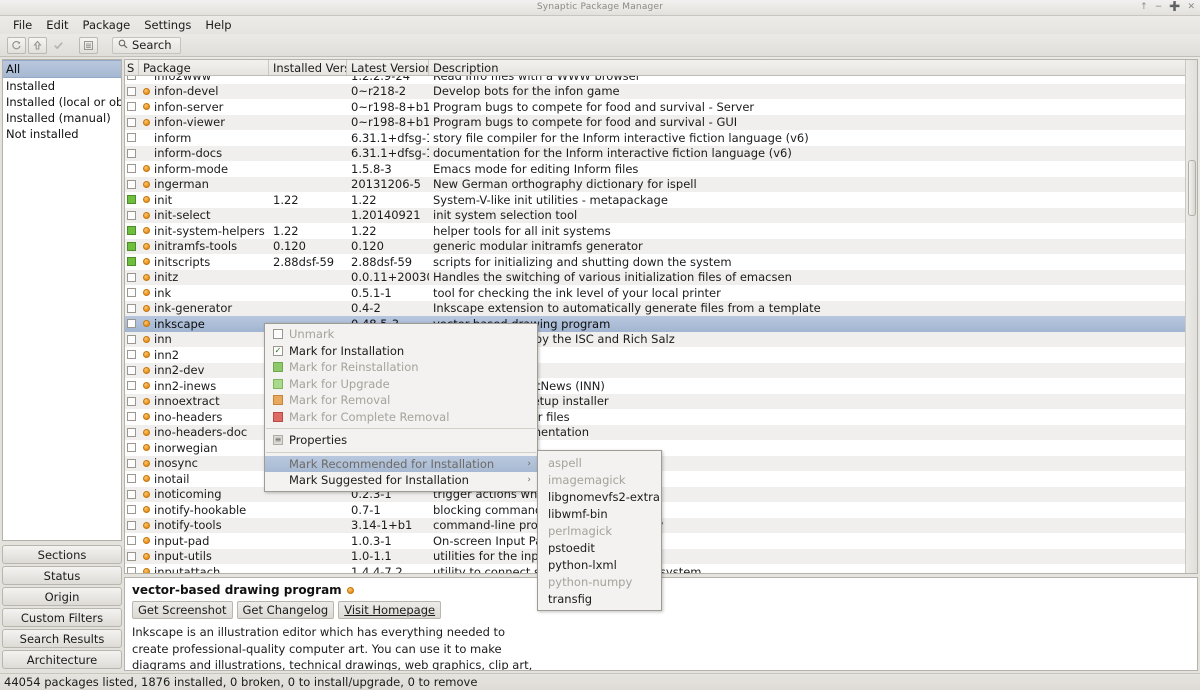 The width and height of the screenshot is (1200, 690). I want to click on filter-item-3: Installed (manual), so click(62, 118).